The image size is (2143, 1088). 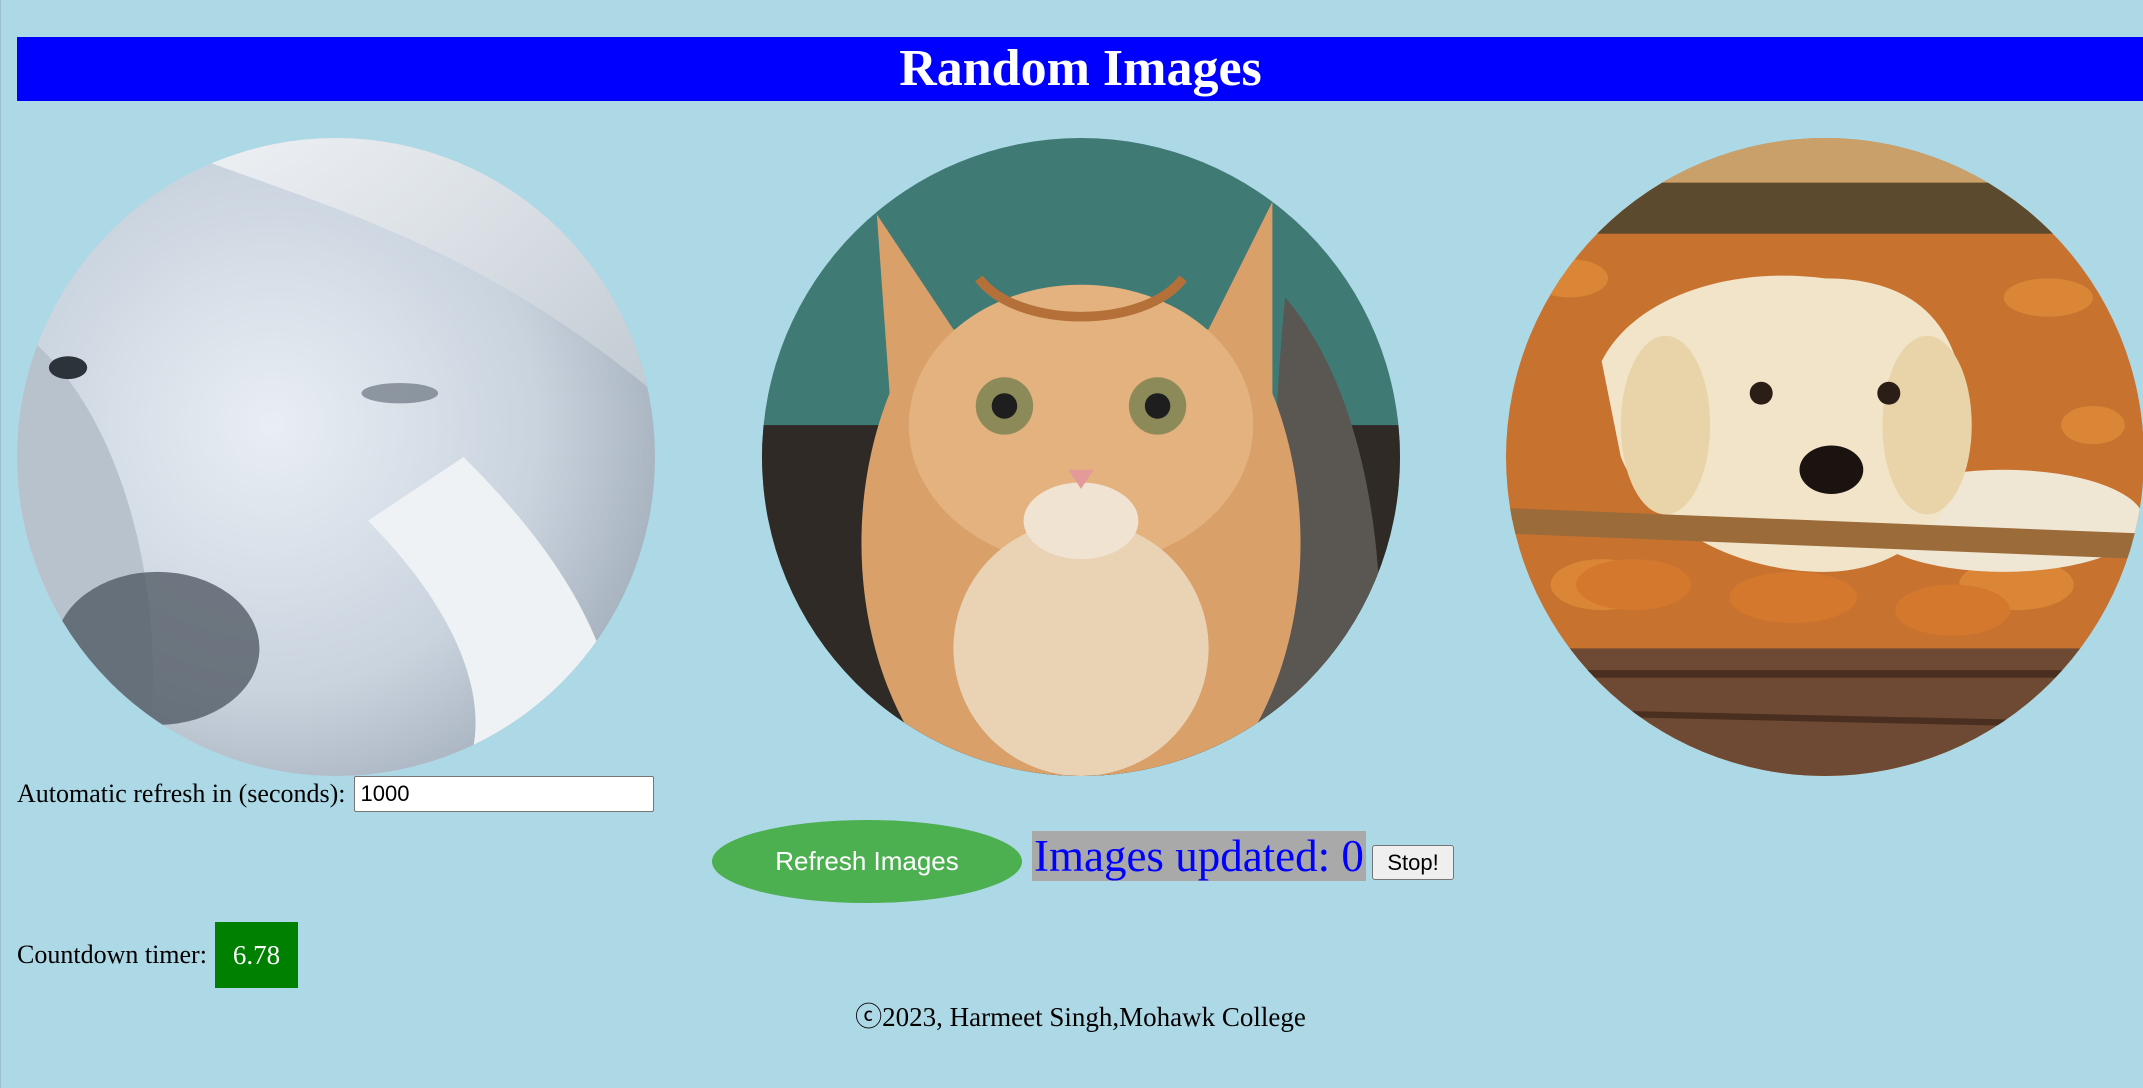 I want to click on page-title: Random Images, so click(x=1080, y=68).